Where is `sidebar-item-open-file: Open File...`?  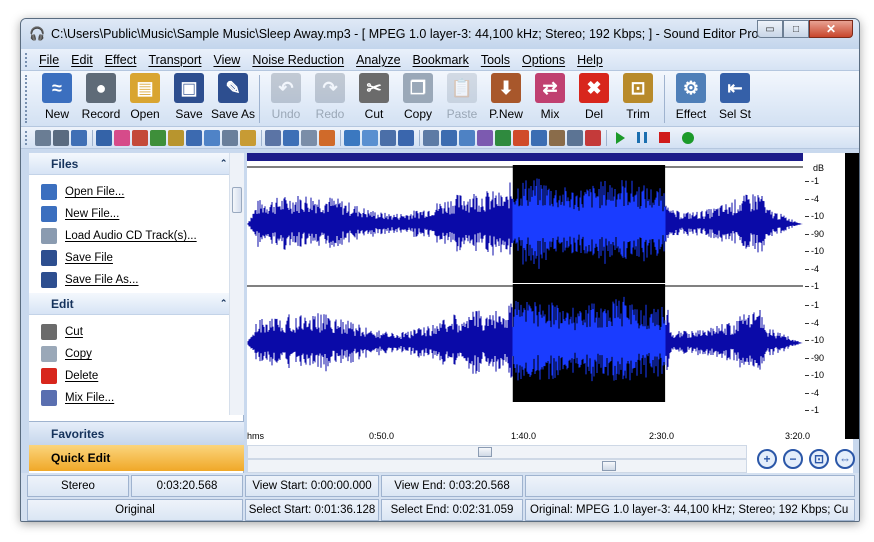 sidebar-item-open-file: Open File... is located at coordinates (142, 192).